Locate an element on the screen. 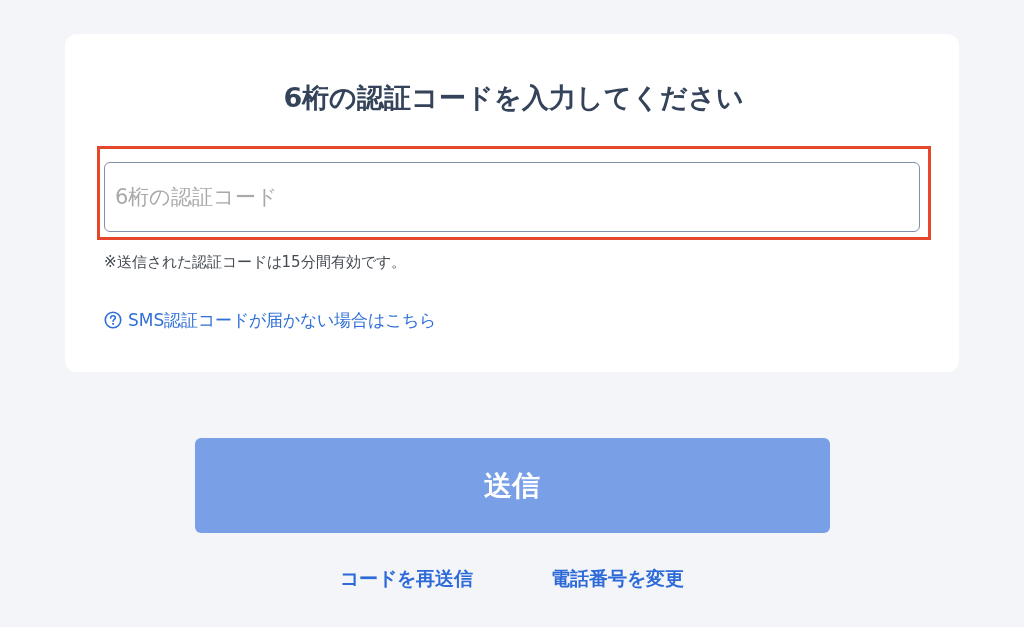  help-link: SMS認証コードが届かない場合はこちら is located at coordinates (270, 320).